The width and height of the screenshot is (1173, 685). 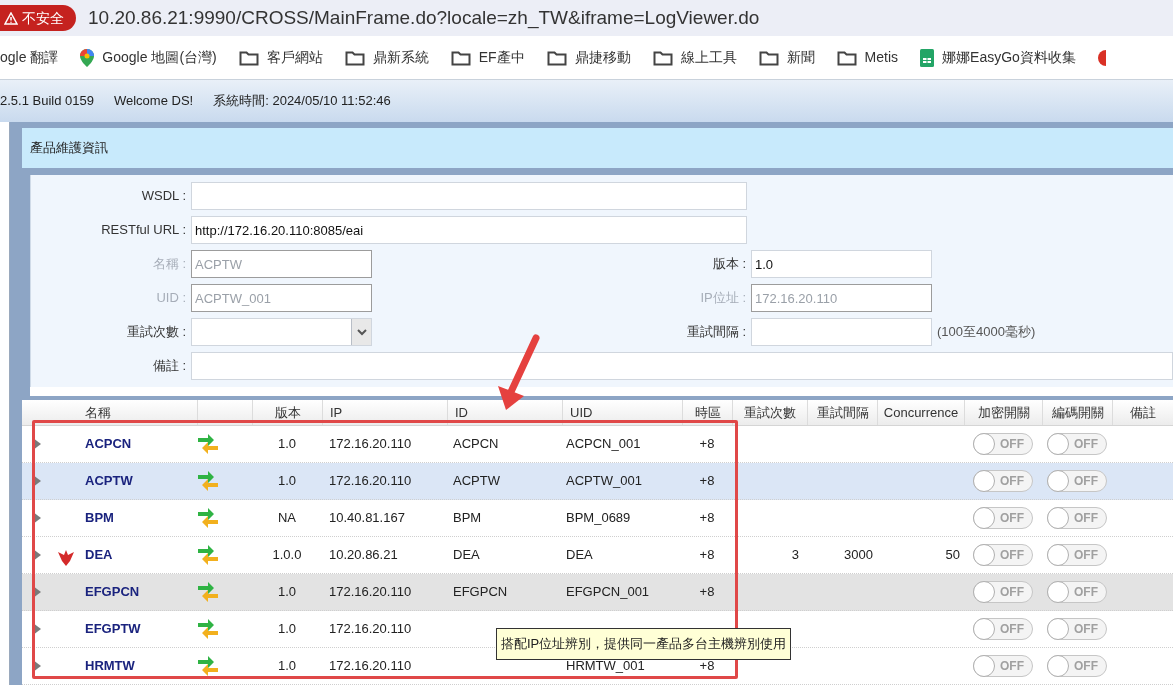 I want to click on url-text: 10.20.86.21:9990/CROSS/MainFrame.do?locale=zh_TW&iframe=LogViewer.do, so click(x=424, y=18).